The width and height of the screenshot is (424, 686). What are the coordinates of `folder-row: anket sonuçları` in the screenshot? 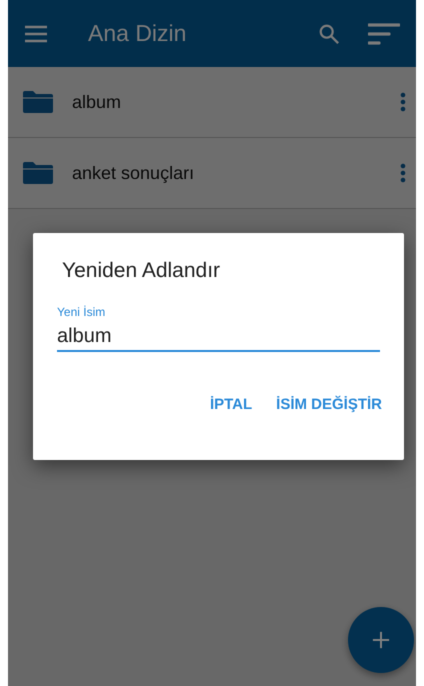 It's located at (212, 173).